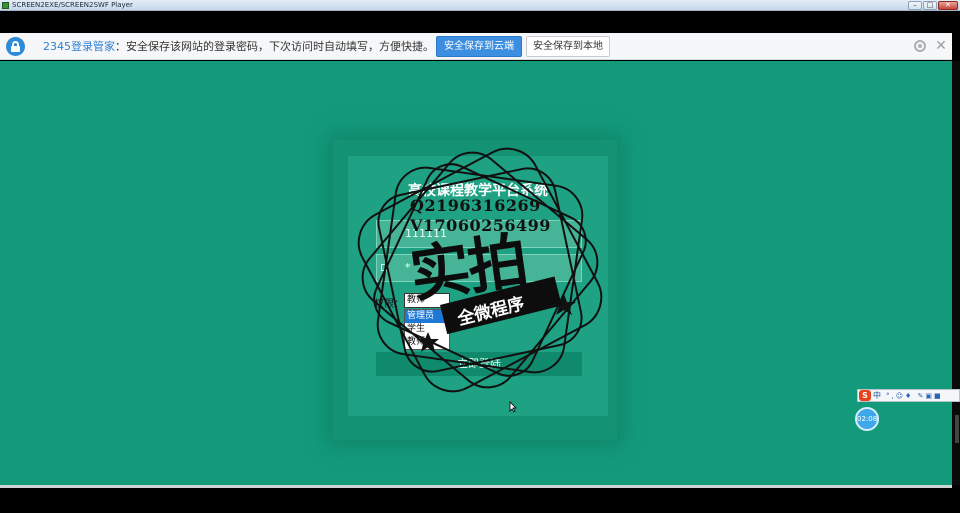 The width and height of the screenshot is (960, 513). I want to click on password-bar-text: ：安全保存该网站的登录密码，下次访问时自动填写，方便快捷。, so click(274, 46).